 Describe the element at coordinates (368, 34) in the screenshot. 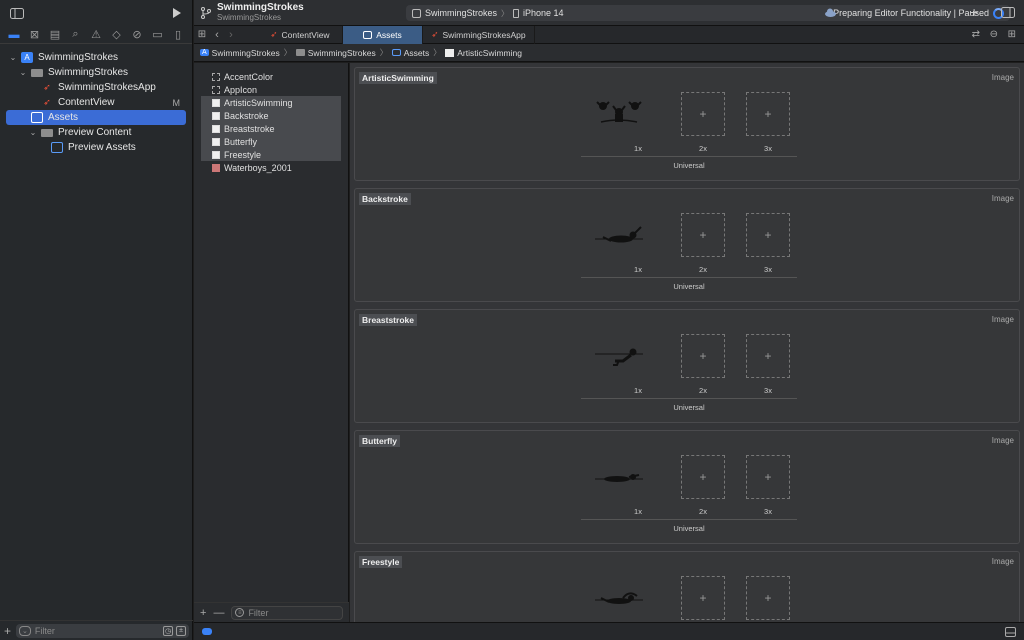

I see `asset-catalog-icon` at that location.